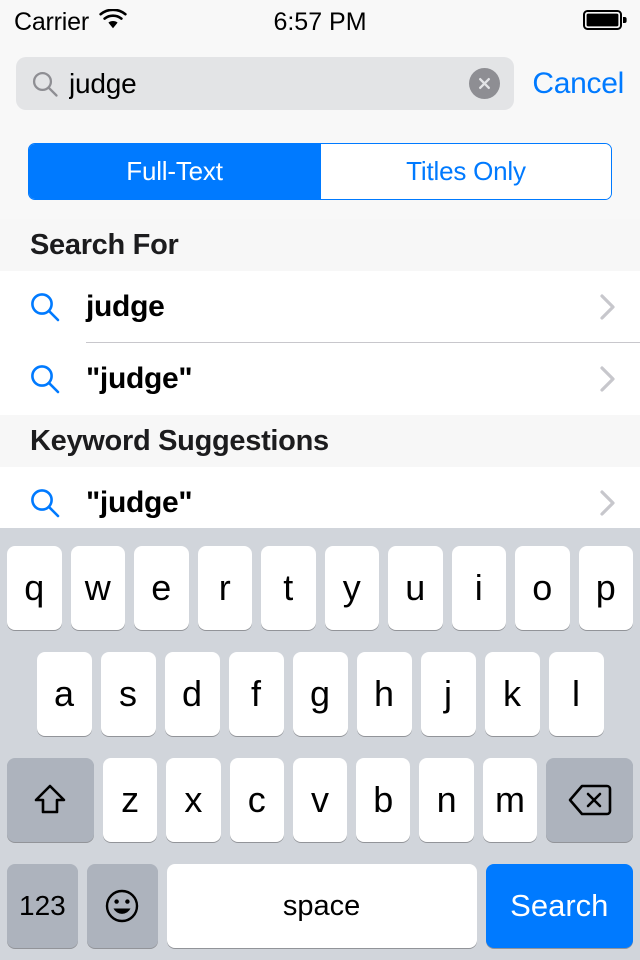  Describe the element at coordinates (125, 306) in the screenshot. I see `row-label: judge` at that location.